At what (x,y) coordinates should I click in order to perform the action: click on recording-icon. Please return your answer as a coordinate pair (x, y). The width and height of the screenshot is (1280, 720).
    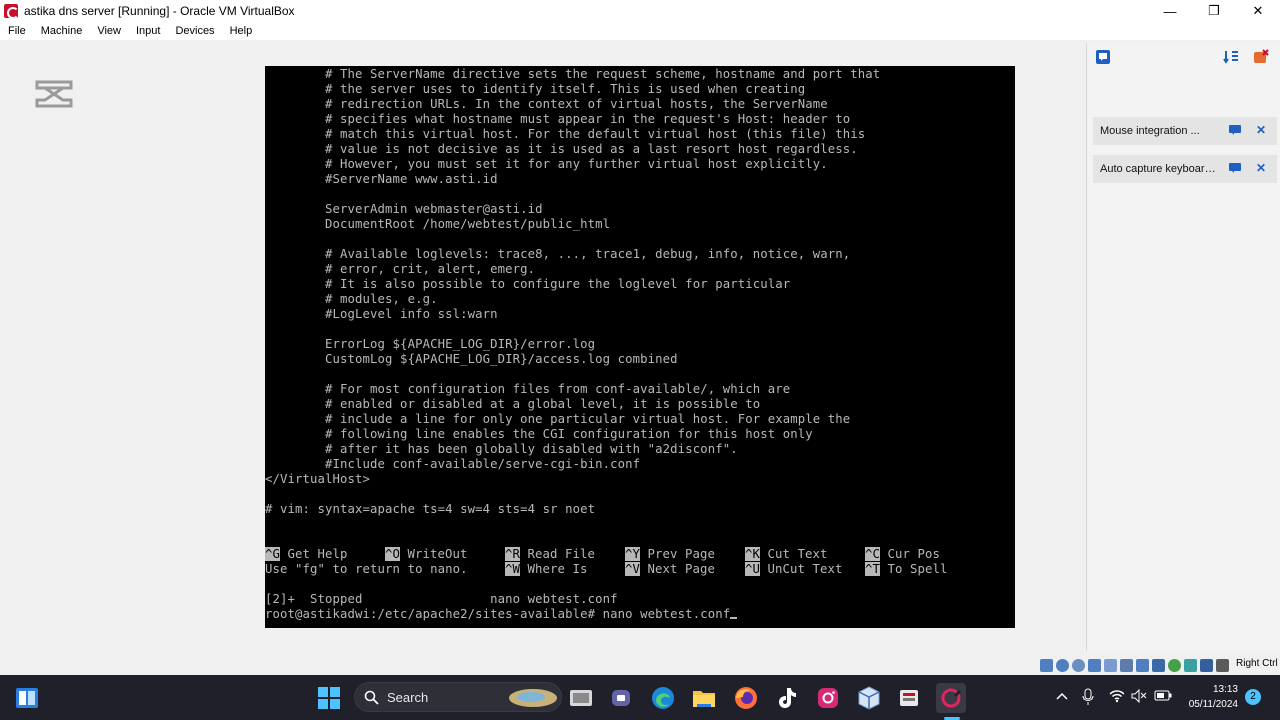
    Looking at the image, I should click on (1158, 665).